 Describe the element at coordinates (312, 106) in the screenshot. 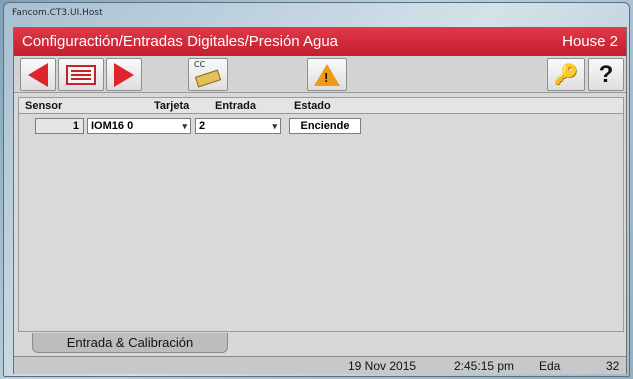

I see `column-estado: Estado` at that location.